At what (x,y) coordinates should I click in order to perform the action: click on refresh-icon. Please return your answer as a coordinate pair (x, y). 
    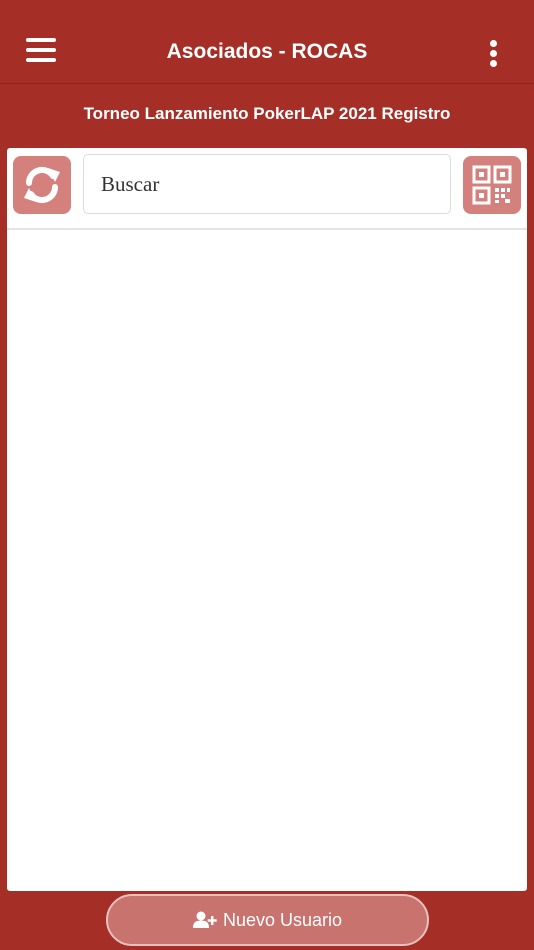
    Looking at the image, I should click on (42, 185).